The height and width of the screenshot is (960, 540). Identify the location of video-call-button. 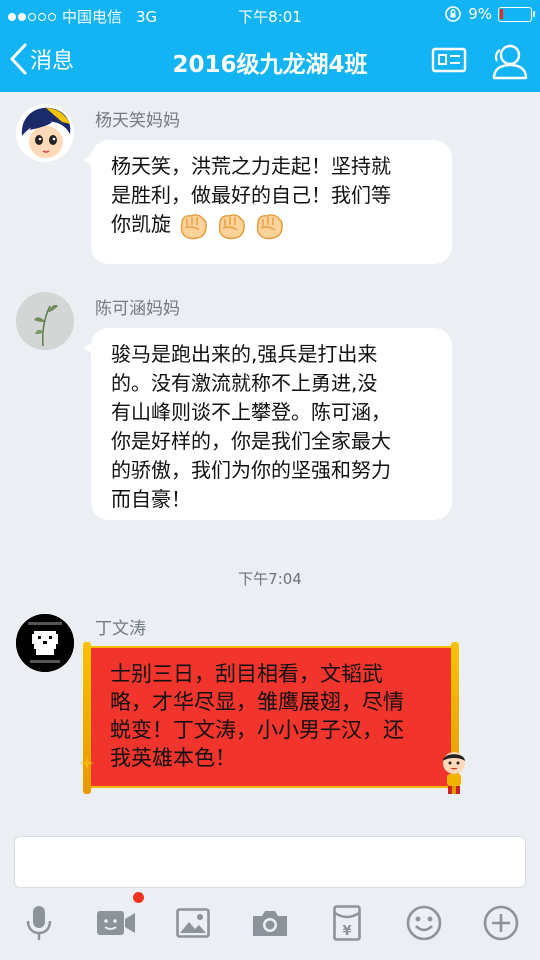
(116, 923).